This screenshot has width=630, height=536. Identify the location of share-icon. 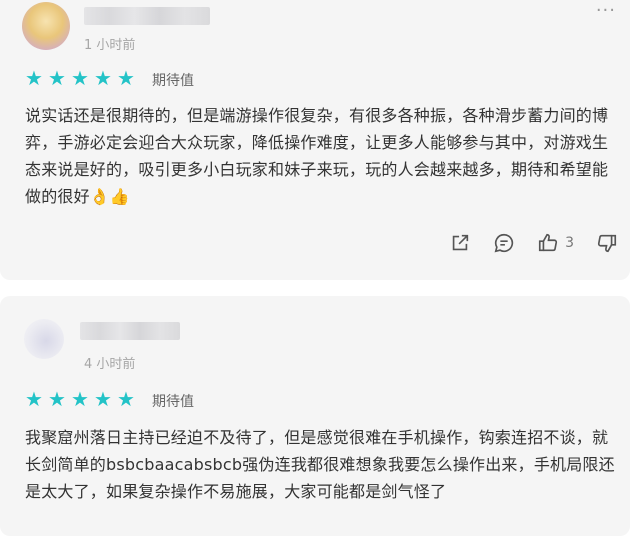
(460, 242).